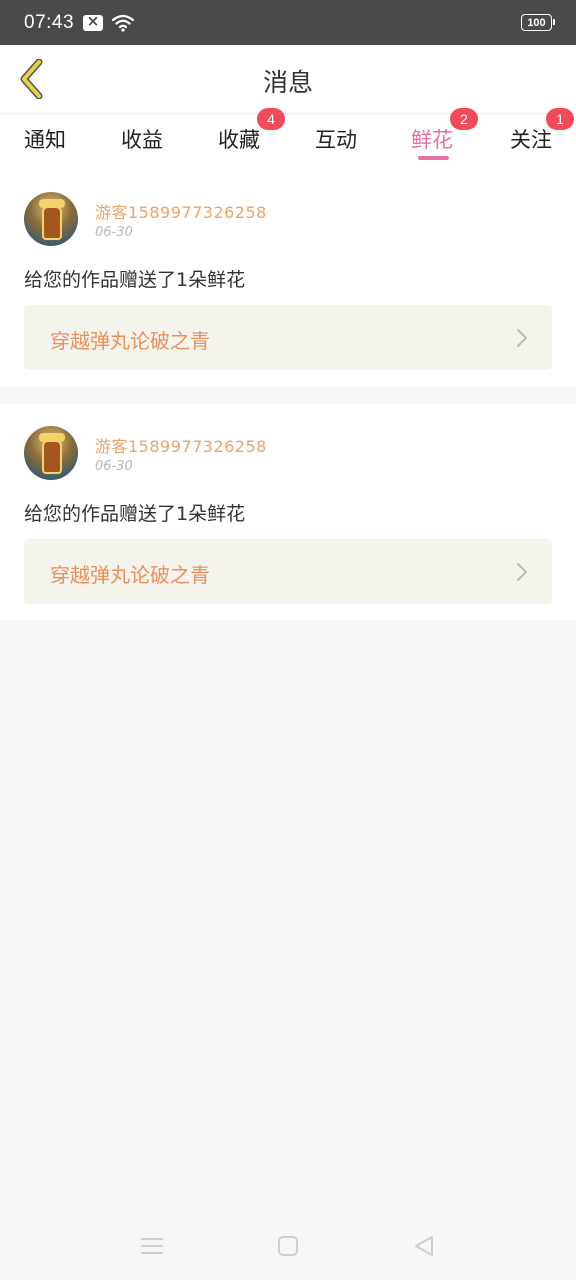 This screenshot has width=576, height=1280. I want to click on menu-icon, so click(152, 1246).